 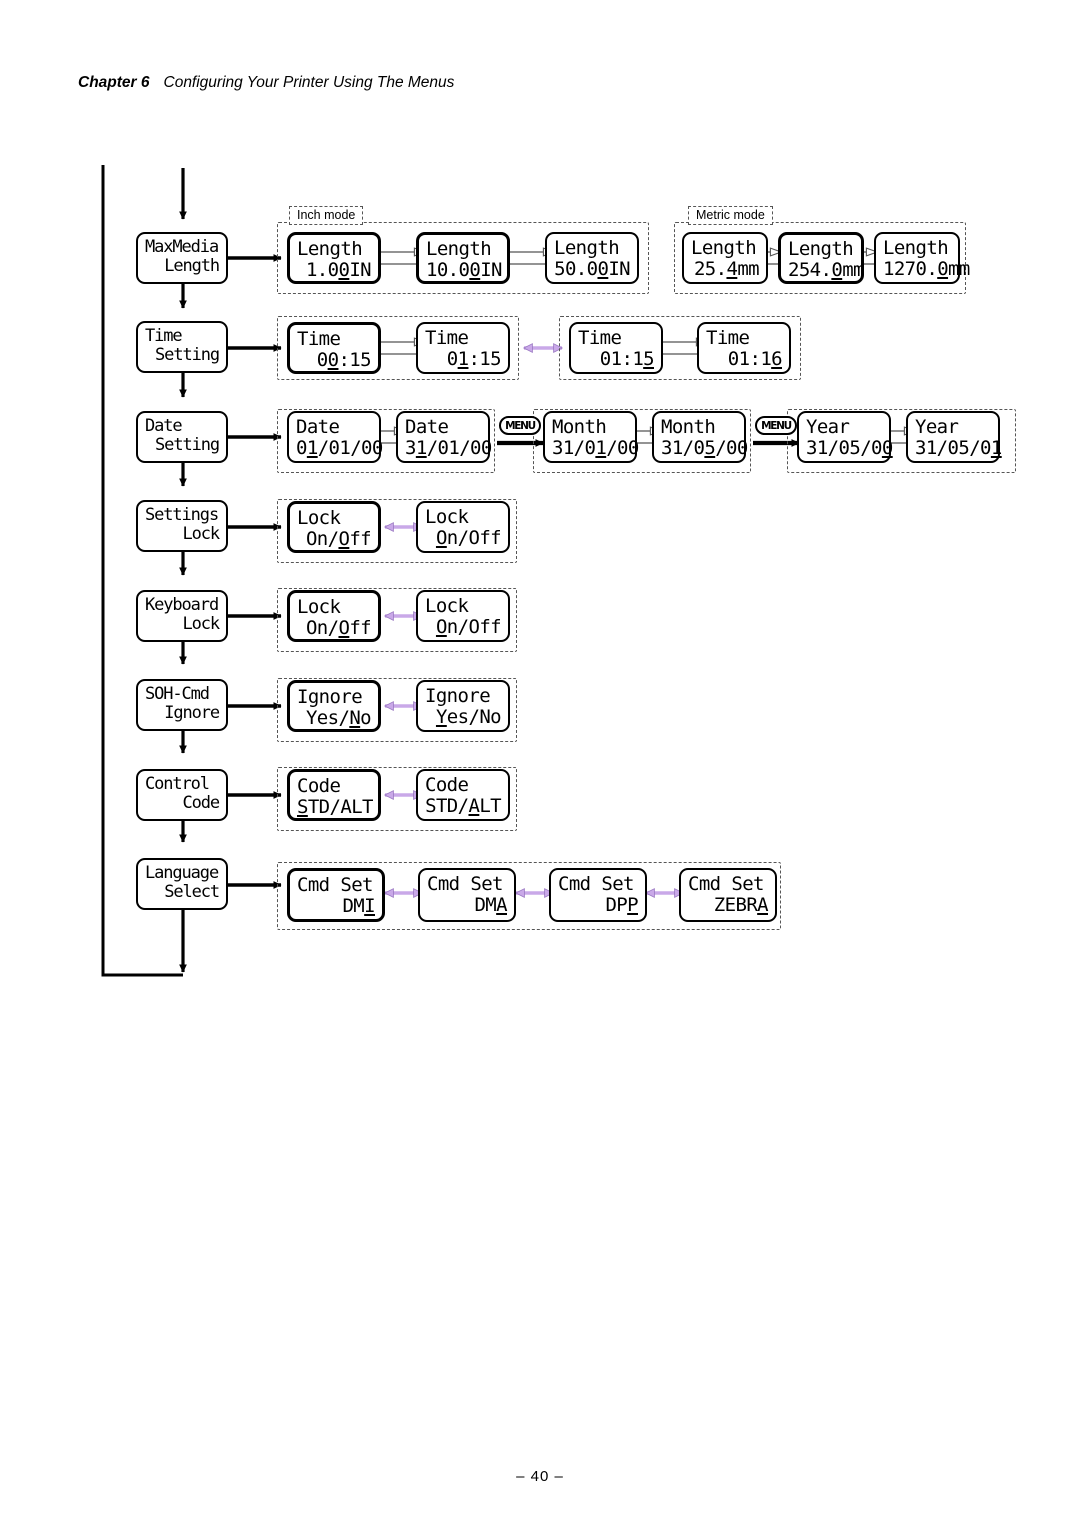 I want to click on value-node-keyboard-lock-2: Lock On/Off, so click(x=463, y=616).